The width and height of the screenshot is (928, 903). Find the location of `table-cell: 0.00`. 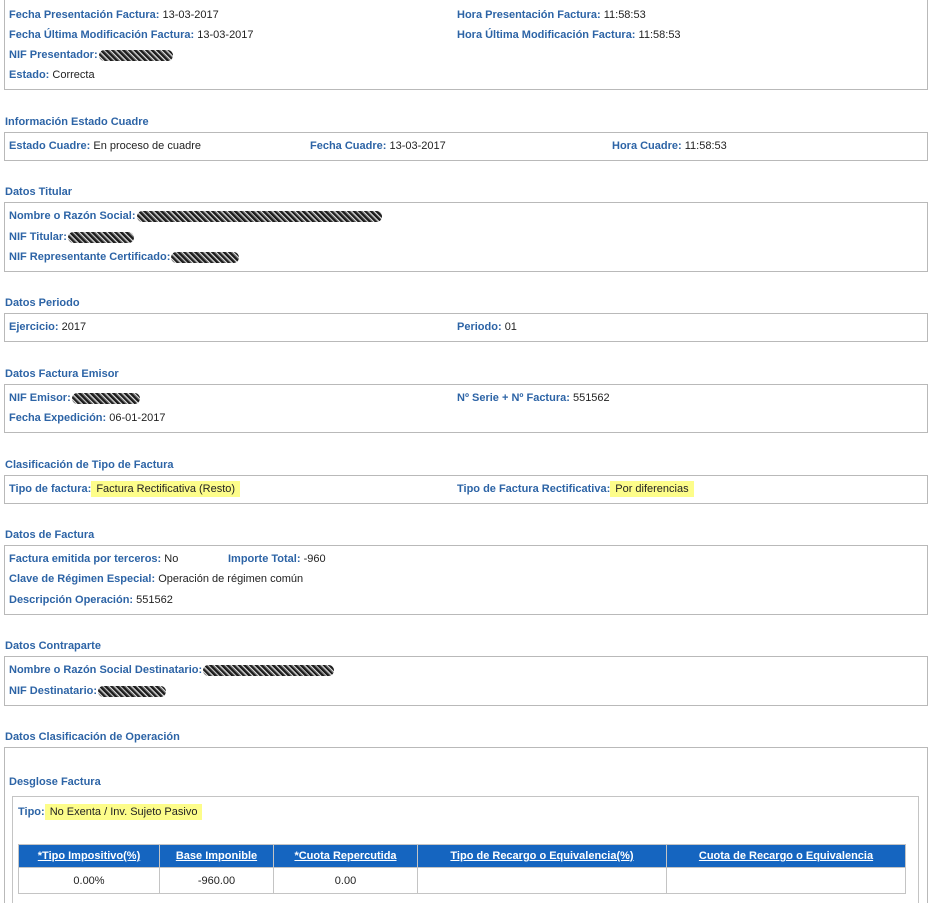

table-cell: 0.00 is located at coordinates (345, 880).